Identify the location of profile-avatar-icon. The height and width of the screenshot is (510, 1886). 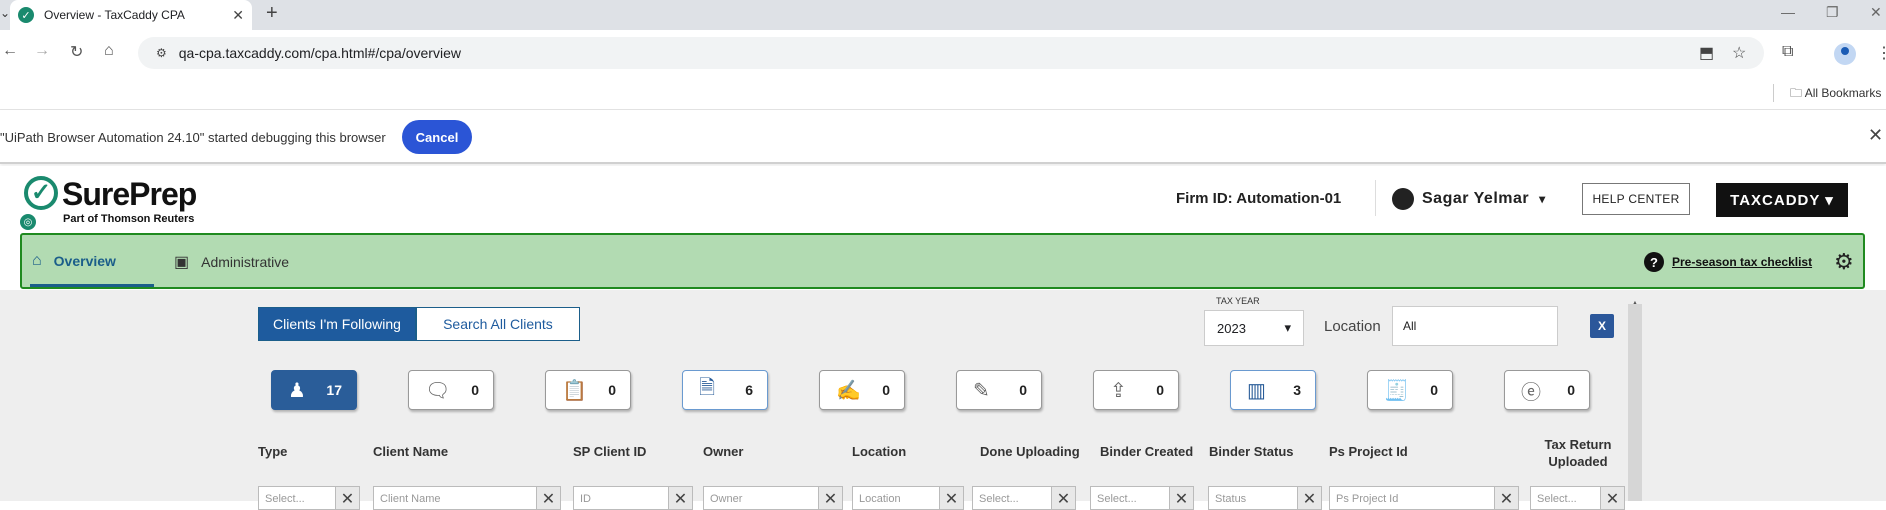
(1845, 54).